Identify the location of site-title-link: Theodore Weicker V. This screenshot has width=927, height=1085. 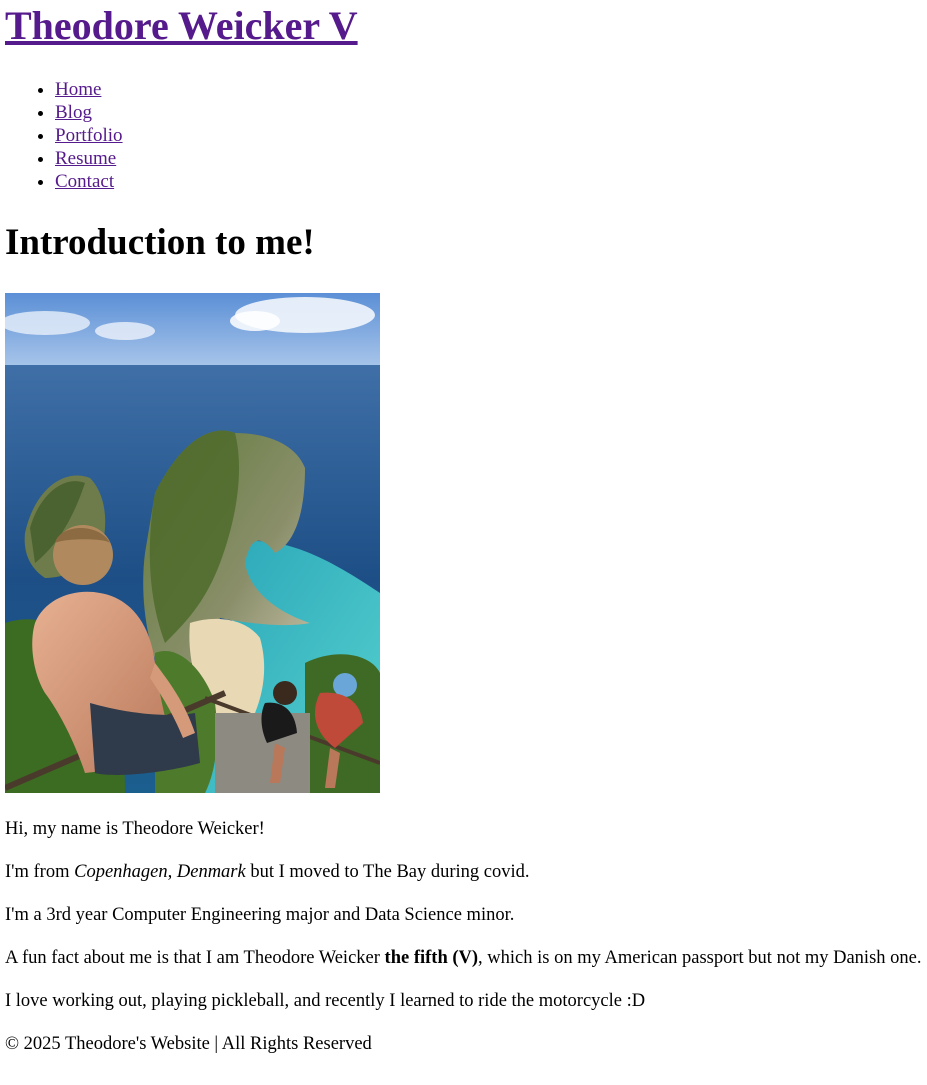
(181, 25).